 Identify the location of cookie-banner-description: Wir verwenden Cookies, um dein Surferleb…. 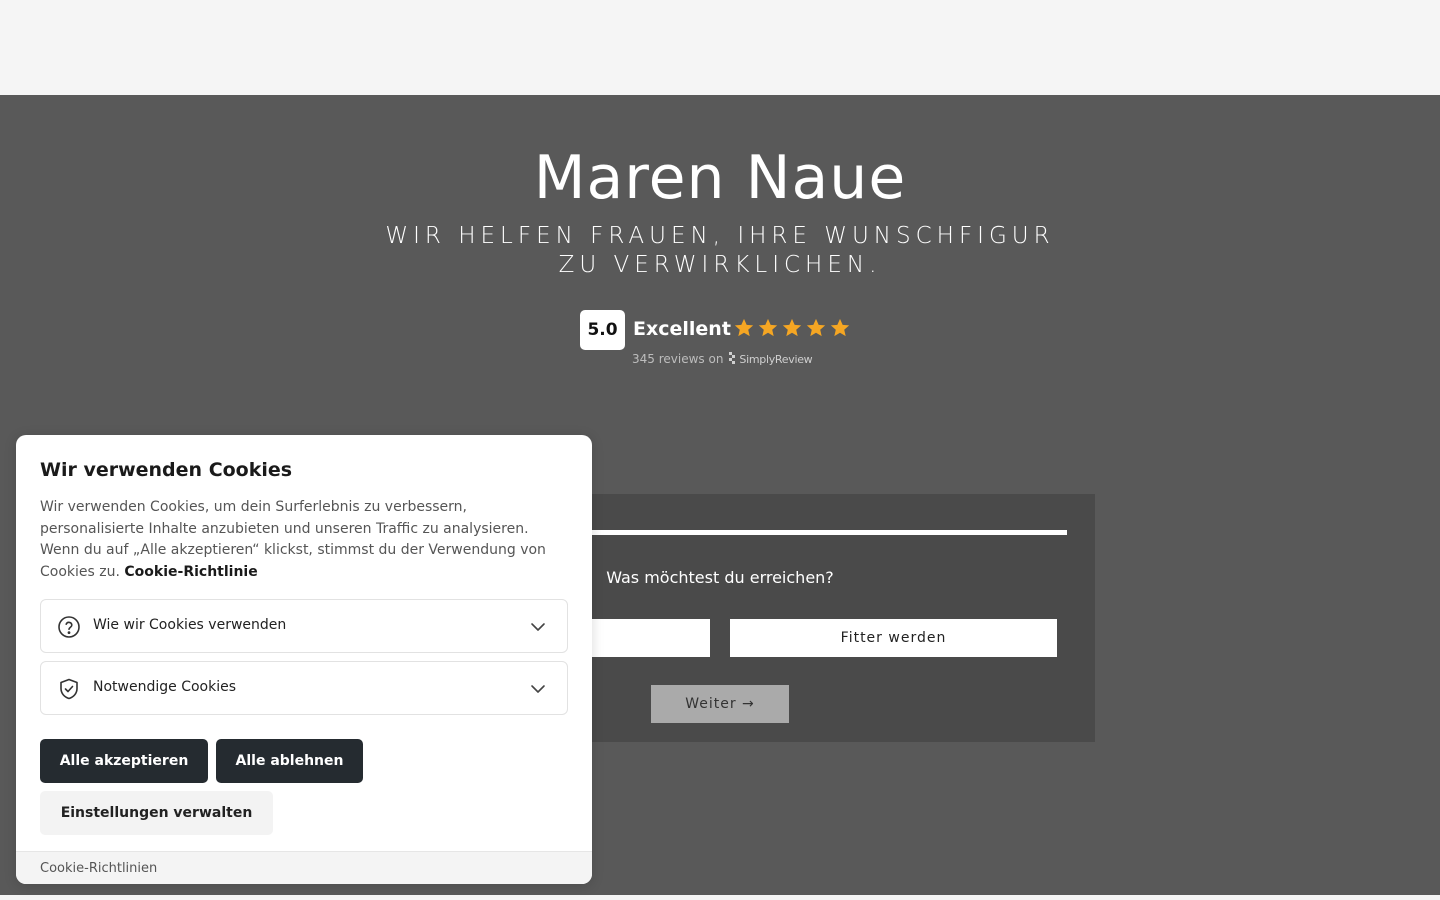
(293, 539).